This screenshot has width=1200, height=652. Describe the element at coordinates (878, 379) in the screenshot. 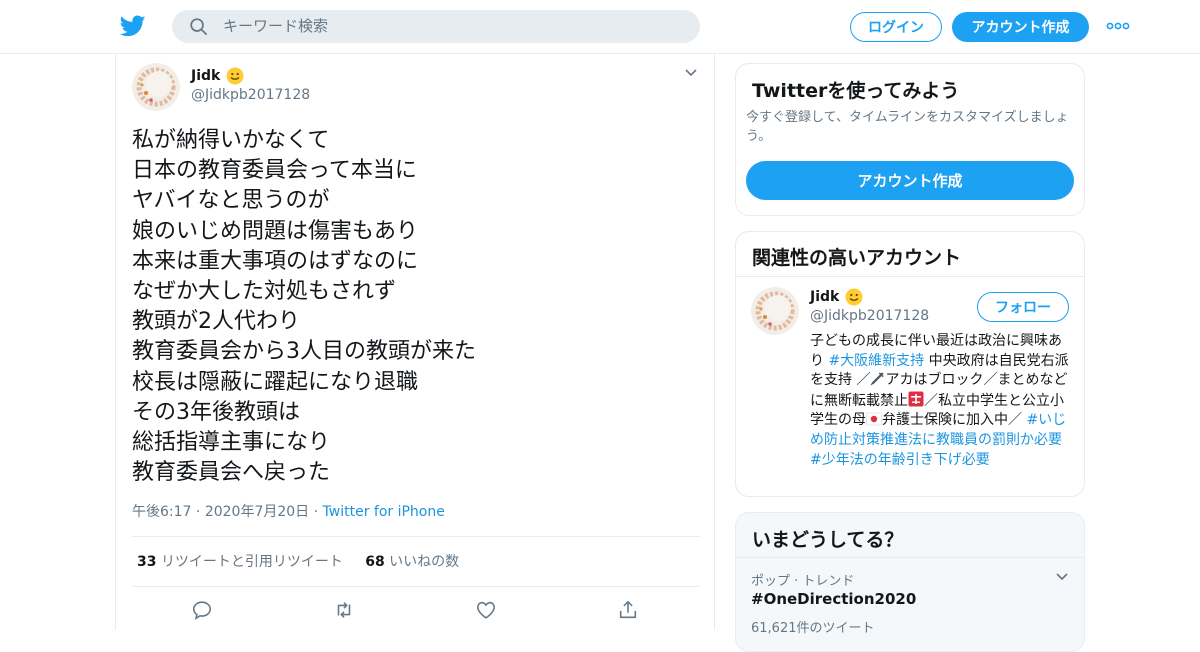

I see `syringe-emoji-icon` at that location.